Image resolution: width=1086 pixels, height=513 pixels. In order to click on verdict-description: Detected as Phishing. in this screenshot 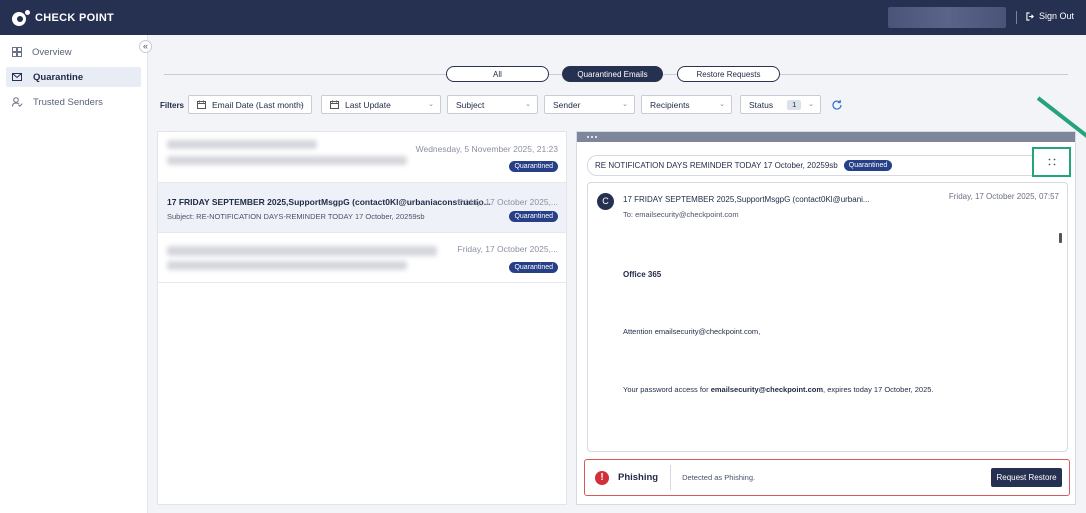, I will do `click(719, 477)`.